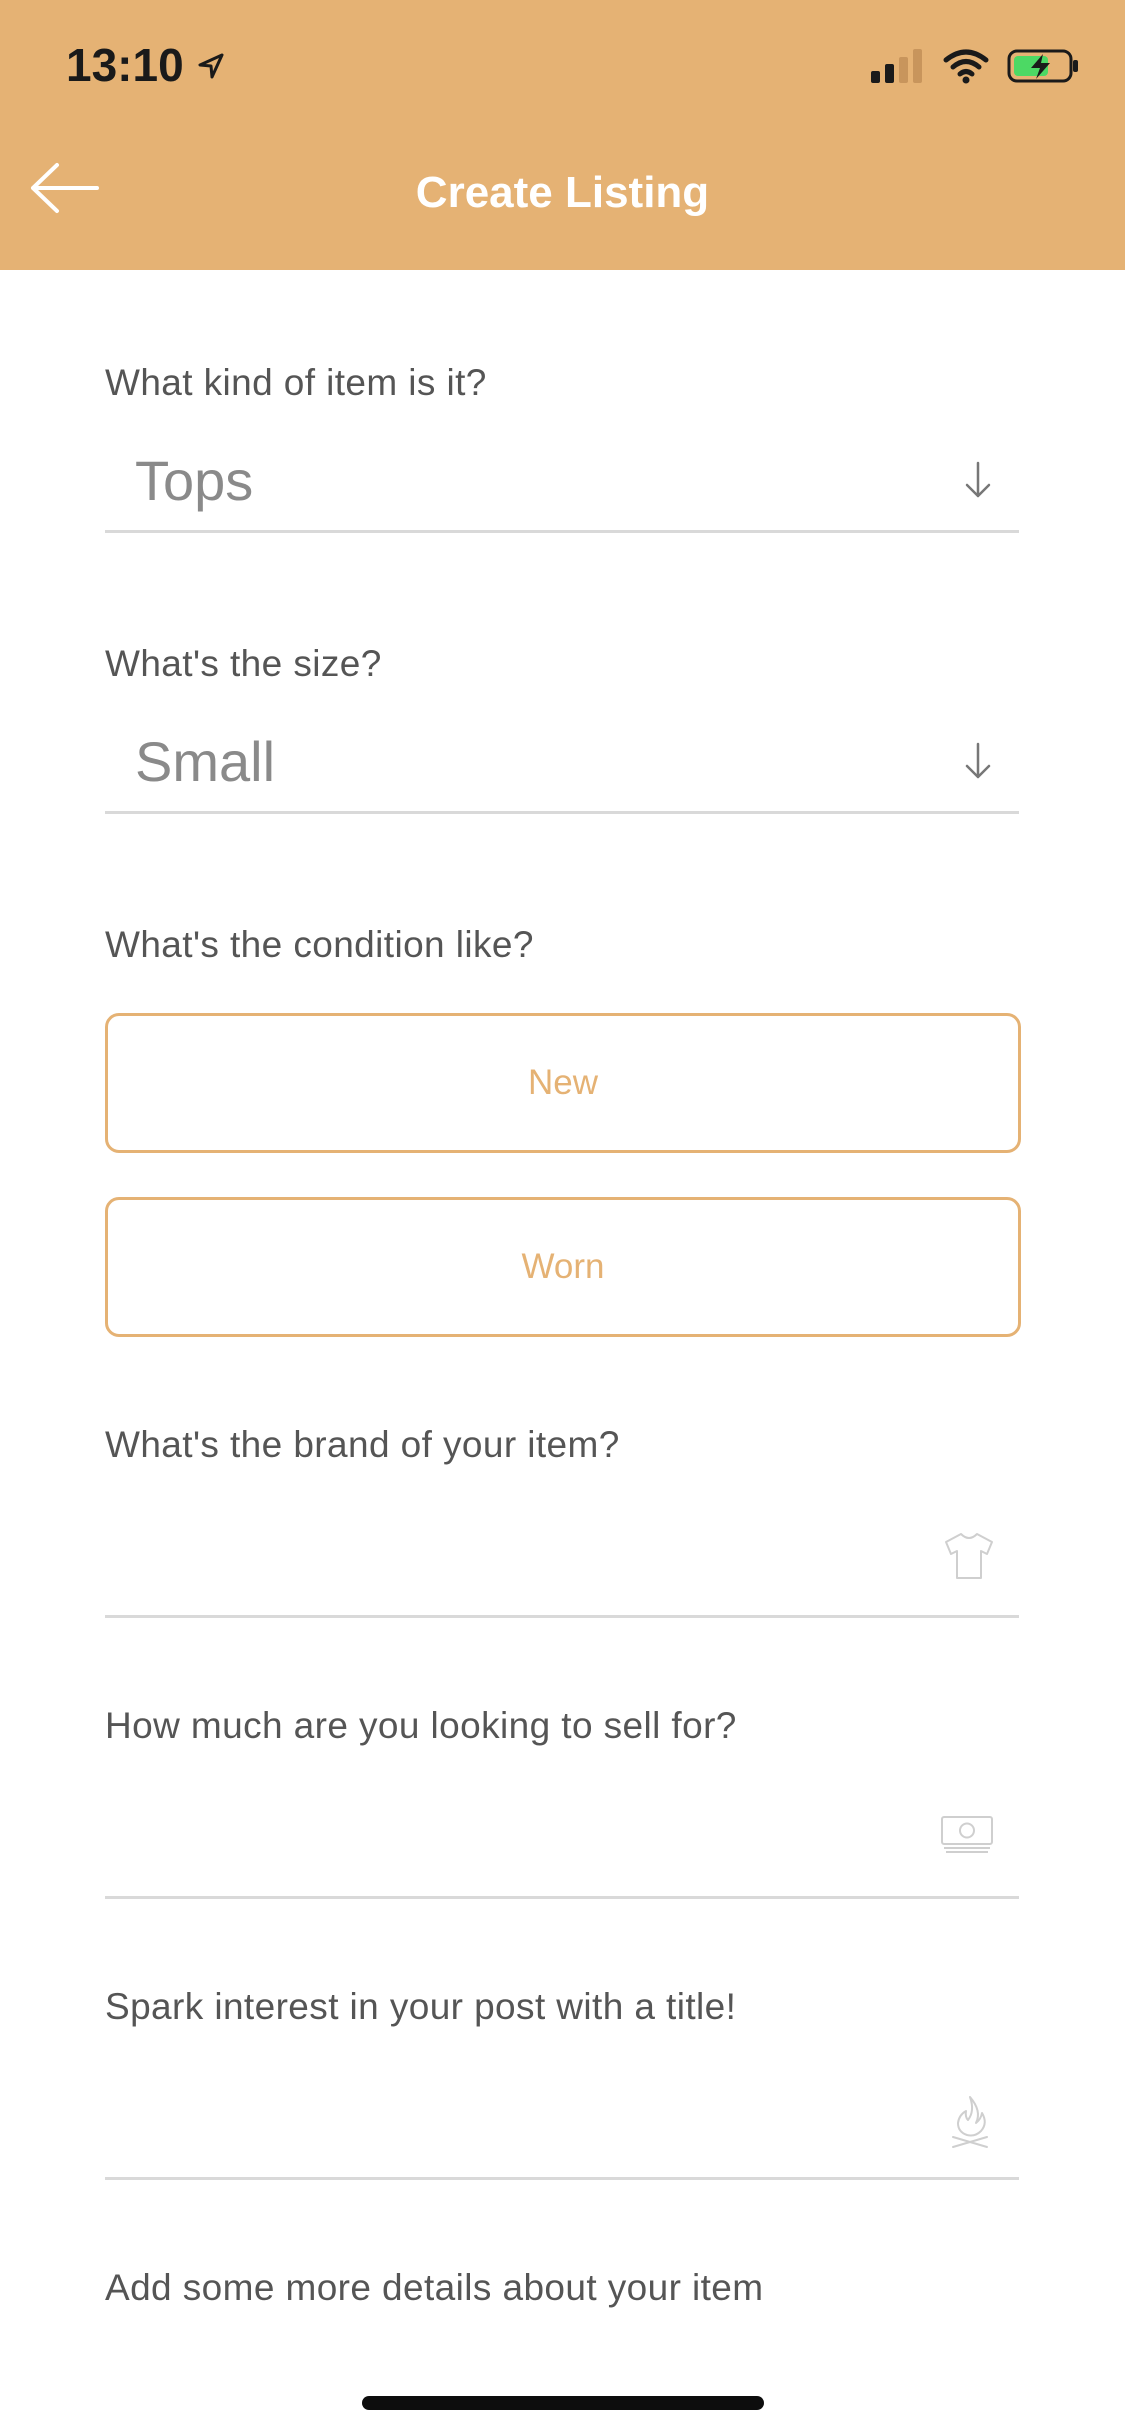  What do you see at coordinates (562, 767) in the screenshot?
I see `size-select: Small` at bounding box center [562, 767].